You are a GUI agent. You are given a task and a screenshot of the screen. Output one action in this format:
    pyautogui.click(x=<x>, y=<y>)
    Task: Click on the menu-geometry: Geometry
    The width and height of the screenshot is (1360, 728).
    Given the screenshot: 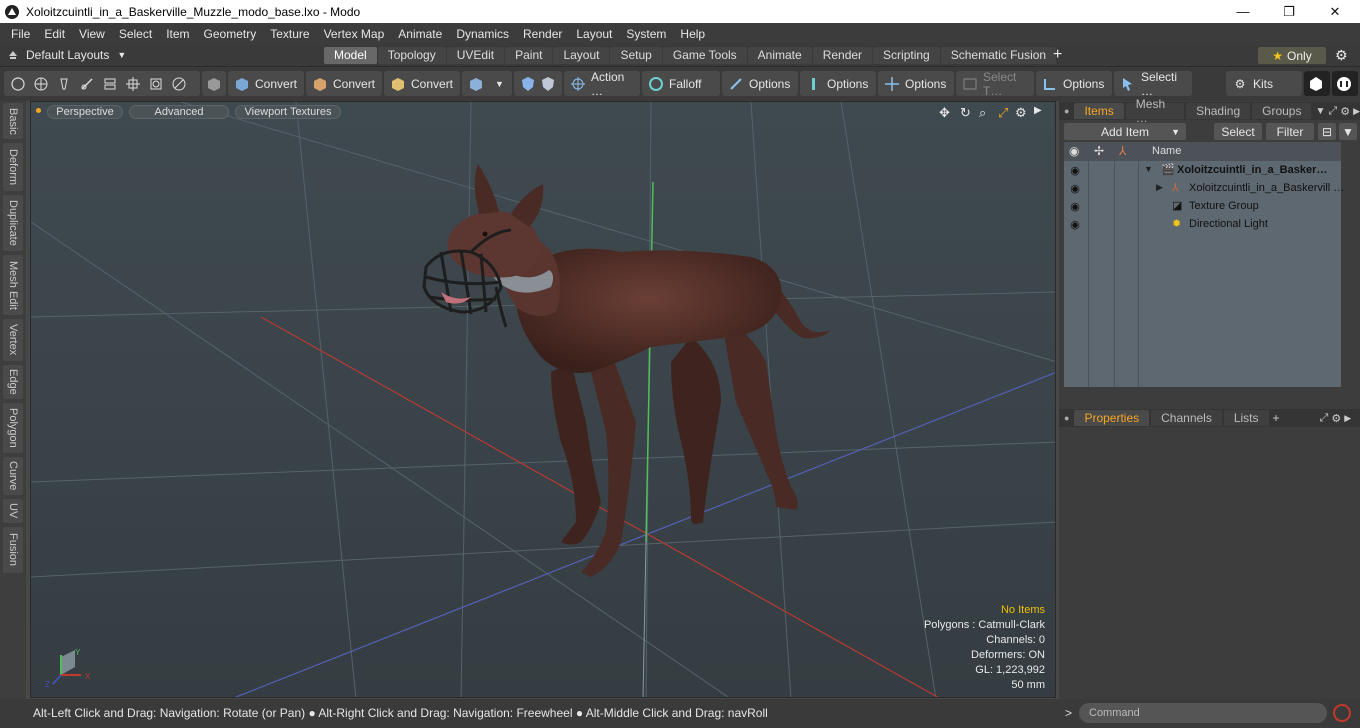 What is the action you would take?
    pyautogui.click(x=230, y=34)
    